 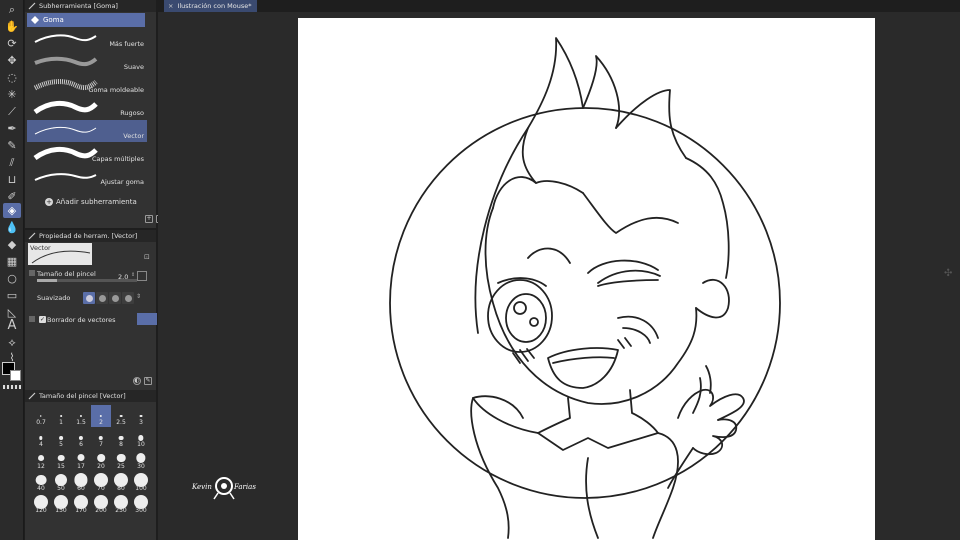 What do you see at coordinates (12, 94) in the screenshot?
I see `magic-wand-icon: ✳` at bounding box center [12, 94].